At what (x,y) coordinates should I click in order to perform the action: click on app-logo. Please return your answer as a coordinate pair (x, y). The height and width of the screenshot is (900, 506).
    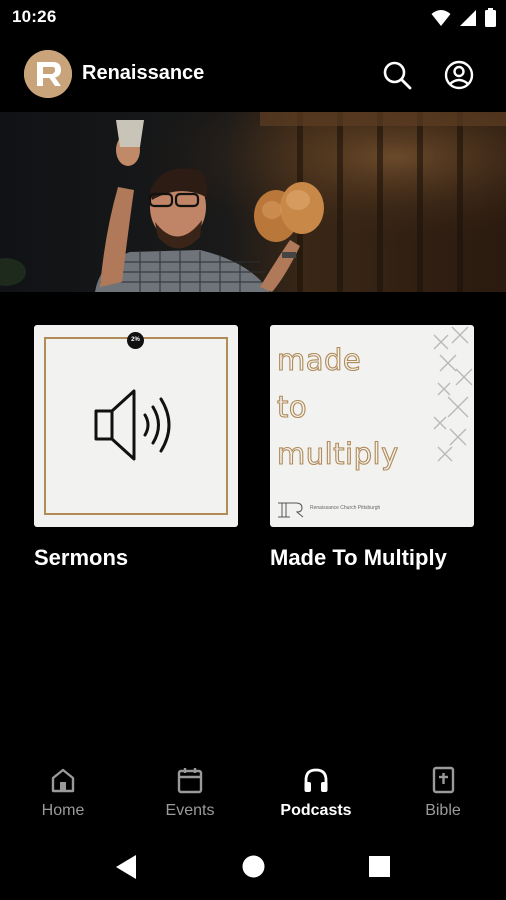
    Looking at the image, I should click on (48, 74).